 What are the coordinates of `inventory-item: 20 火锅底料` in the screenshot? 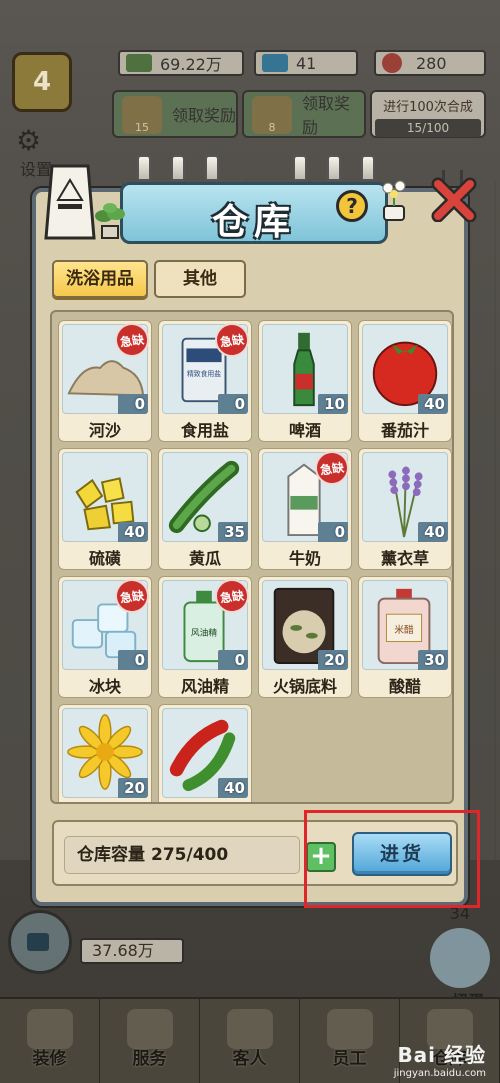 It's located at (305, 637).